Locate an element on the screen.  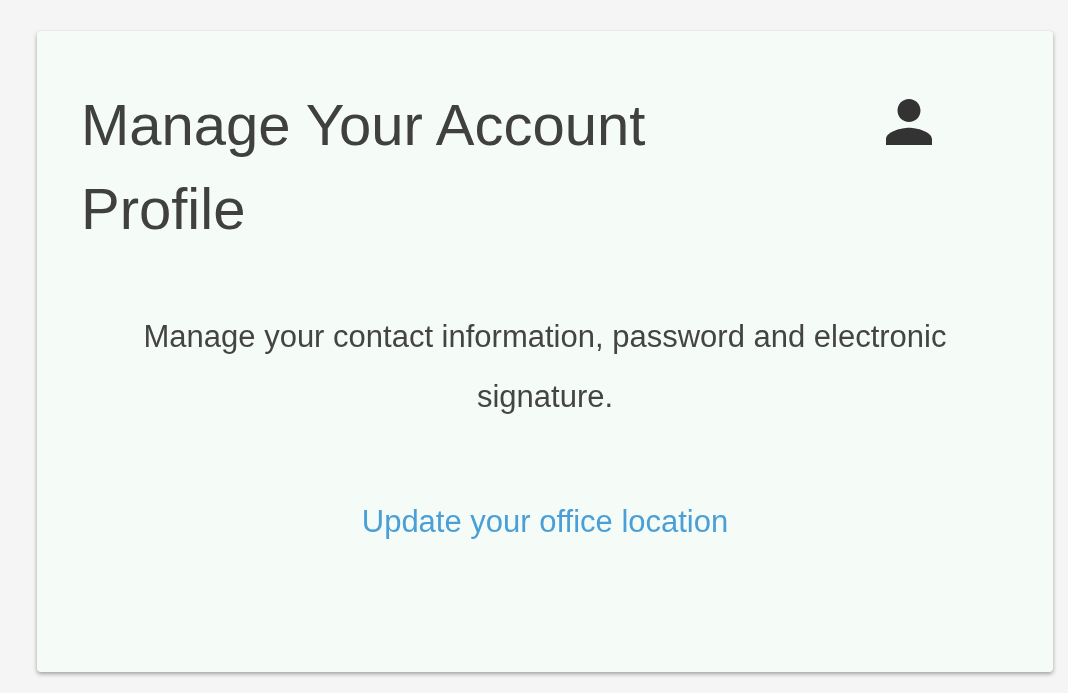
card-title: Manage Your Account Profile is located at coordinates (364, 167).